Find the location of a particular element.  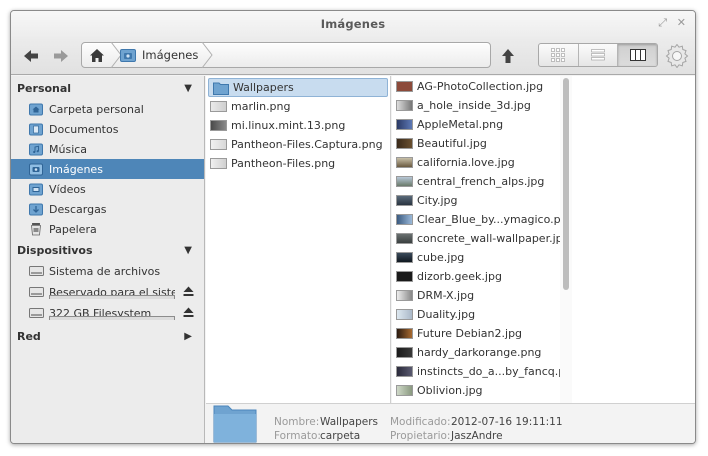

file-name: AppleMetal.png is located at coordinates (460, 124).